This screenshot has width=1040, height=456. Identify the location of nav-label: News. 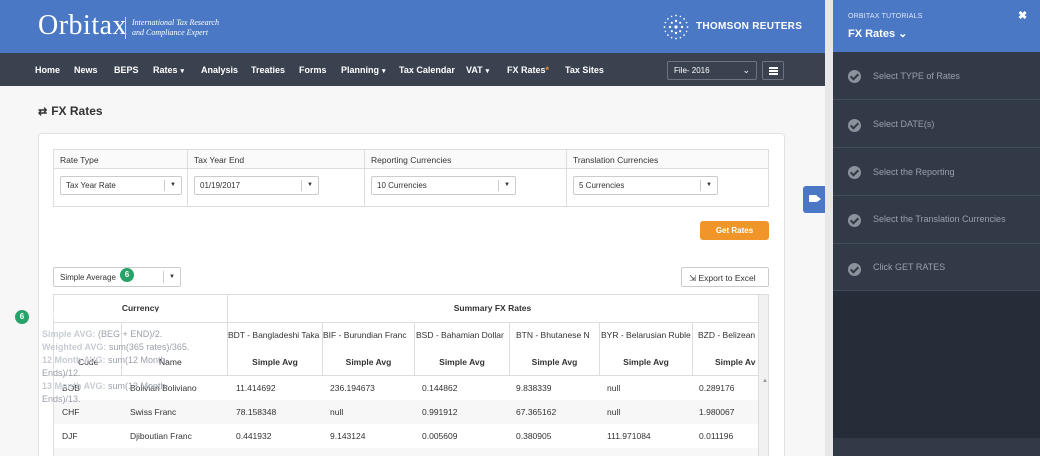
(86, 70).